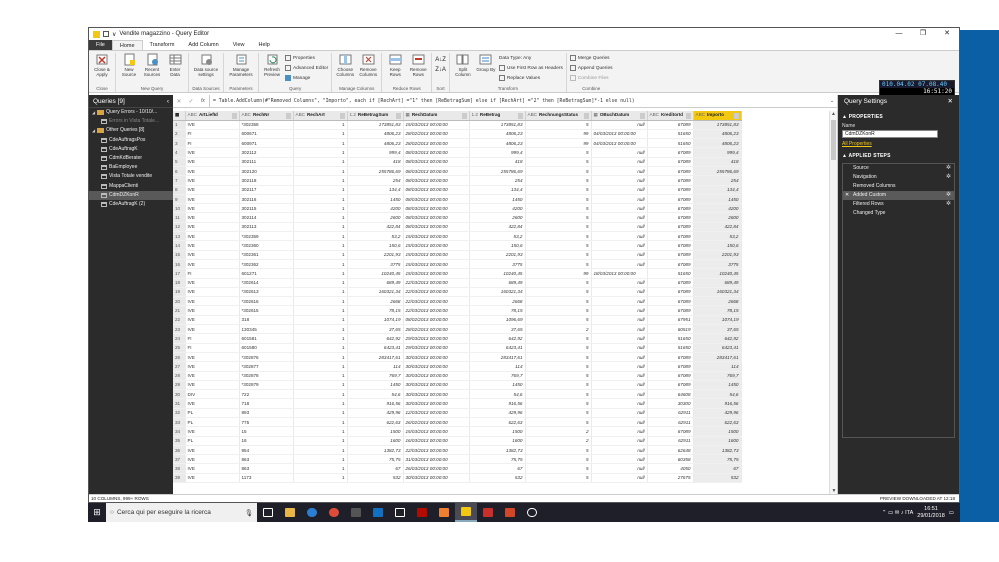  Describe the element at coordinates (558, 116) in the screenshot. I see `column-header-rechnungsstatus: ABC RechnungsStatus` at that location.